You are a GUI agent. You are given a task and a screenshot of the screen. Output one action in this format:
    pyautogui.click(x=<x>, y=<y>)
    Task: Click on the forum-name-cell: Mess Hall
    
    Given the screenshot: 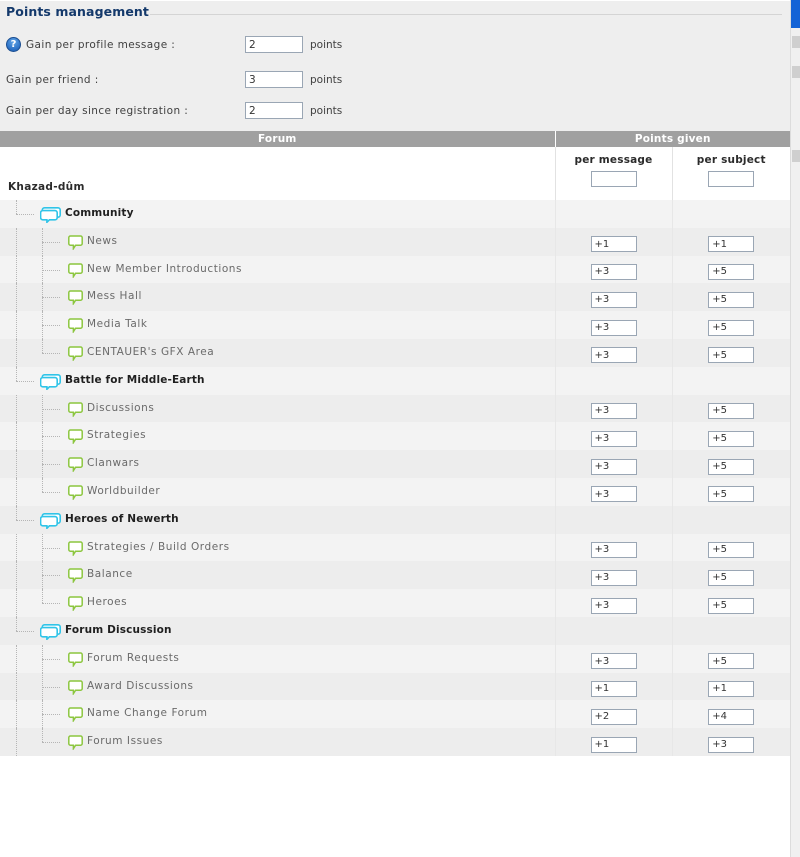 What is the action you would take?
    pyautogui.click(x=278, y=297)
    